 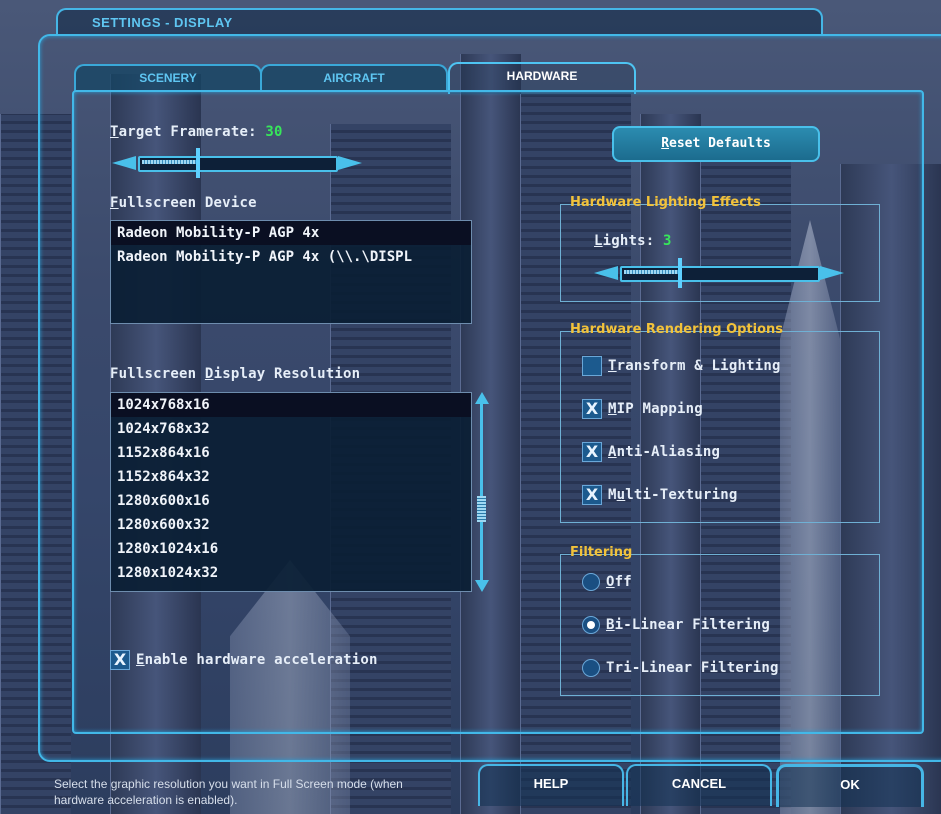 I want to click on transform-lighting-label: Transform & Lighting, so click(x=694, y=366).